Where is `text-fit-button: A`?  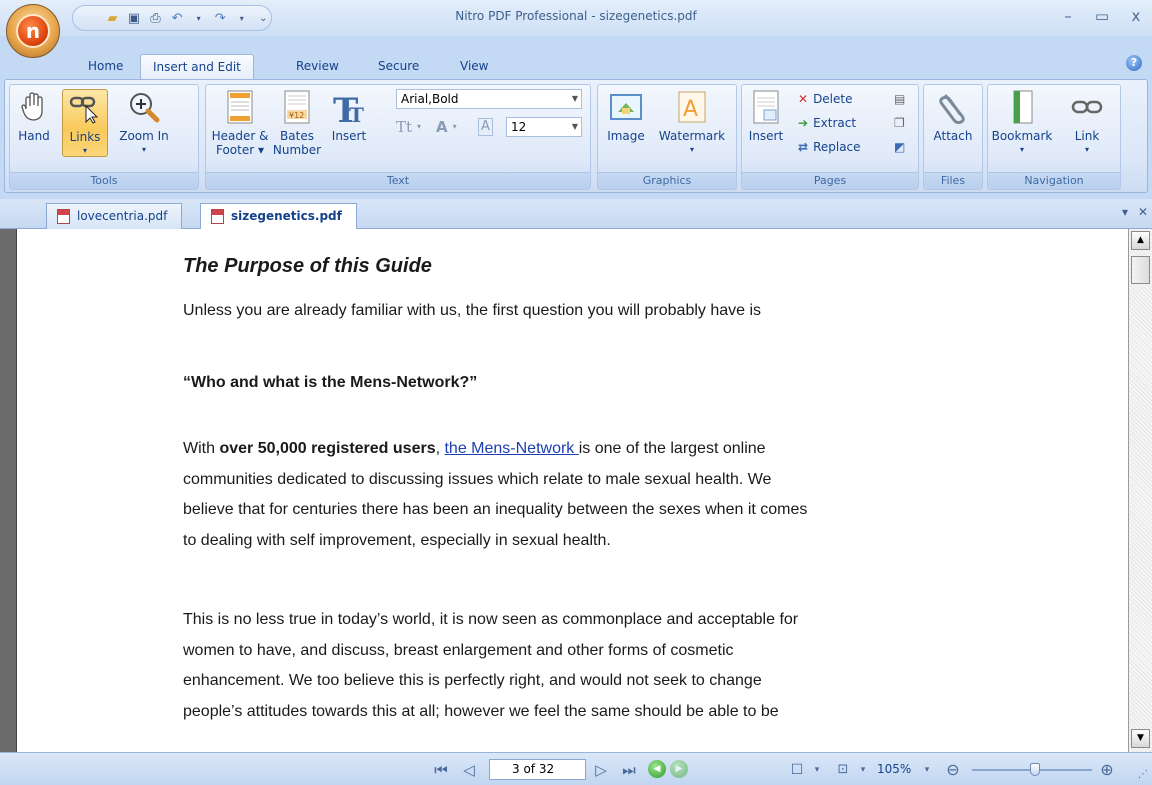 text-fit-button: A is located at coordinates (485, 127).